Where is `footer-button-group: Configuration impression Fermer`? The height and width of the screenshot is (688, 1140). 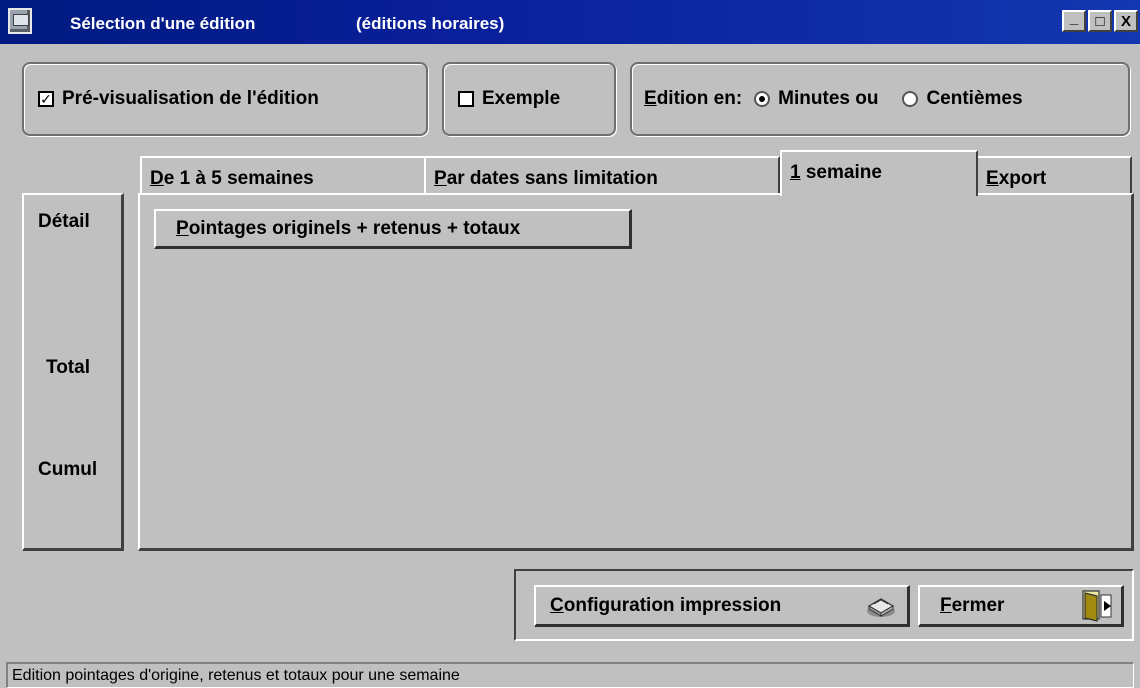 footer-button-group: Configuration impression Fermer is located at coordinates (824, 605).